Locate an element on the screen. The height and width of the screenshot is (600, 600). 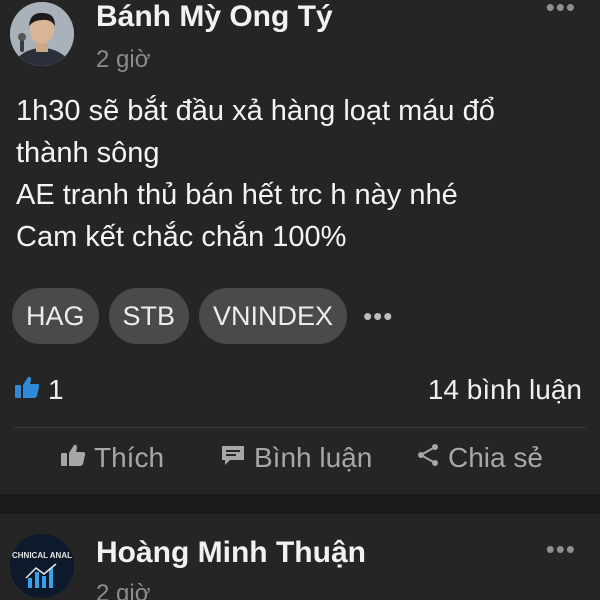
comment-button: Bình luận is located at coordinates (296, 458).